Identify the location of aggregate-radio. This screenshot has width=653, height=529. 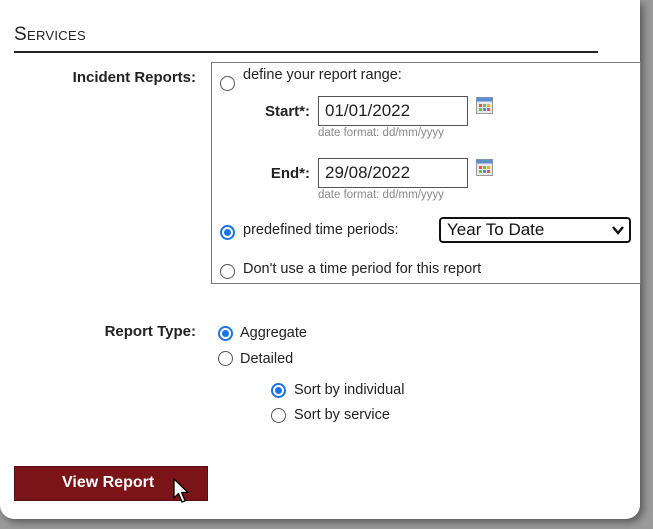
(225, 333).